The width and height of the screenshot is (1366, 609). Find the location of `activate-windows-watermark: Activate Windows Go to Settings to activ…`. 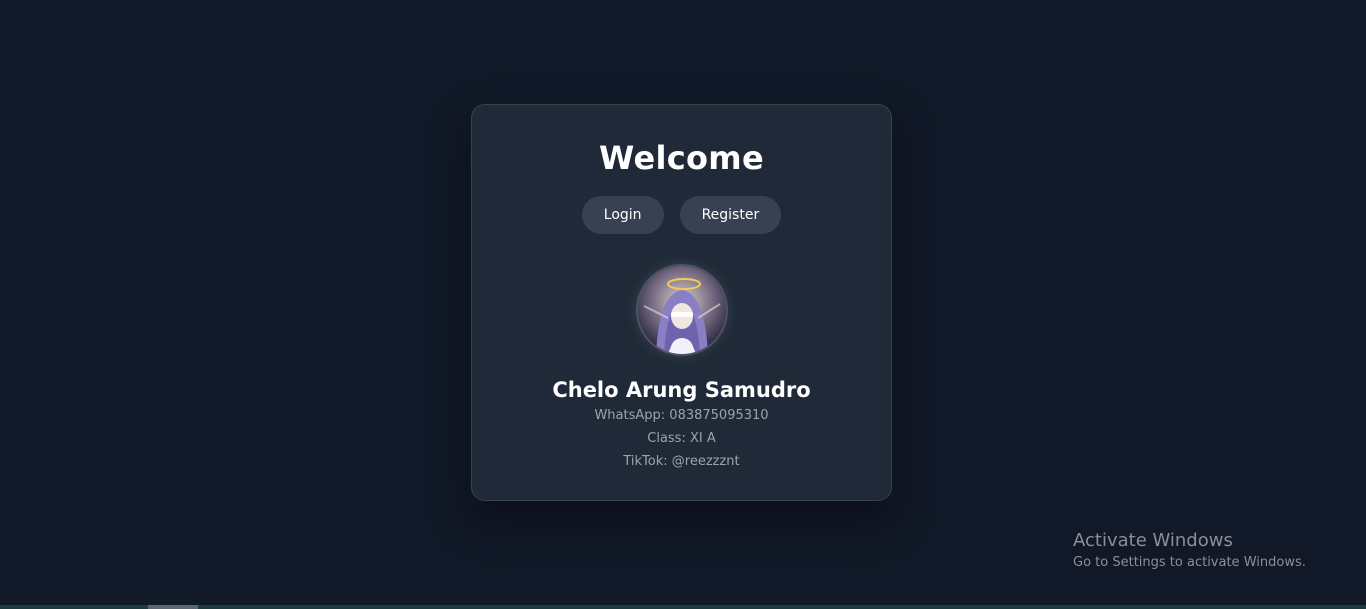

activate-windows-watermark: Activate Windows Go to Settings to activ… is located at coordinates (1189, 550).